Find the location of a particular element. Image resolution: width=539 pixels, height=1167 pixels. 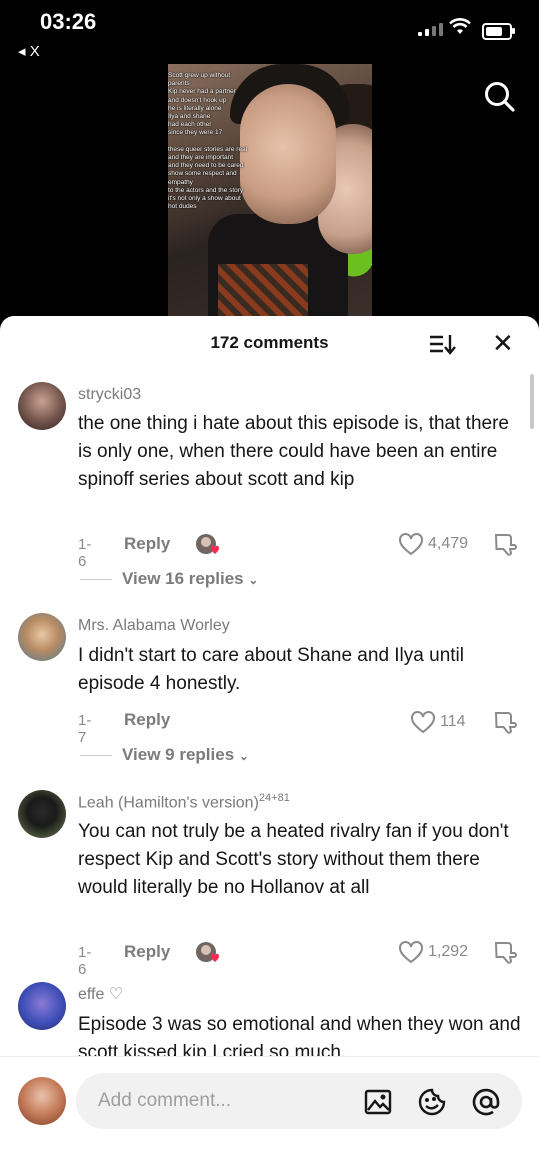

comment-username: Mrs. Alabama Worley is located at coordinates (154, 626).